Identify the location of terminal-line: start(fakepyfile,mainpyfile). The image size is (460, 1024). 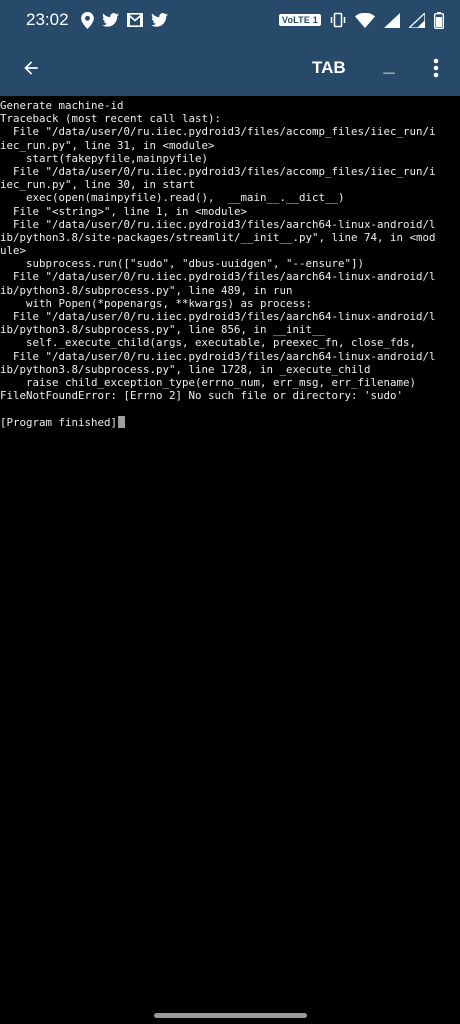
(230, 158).